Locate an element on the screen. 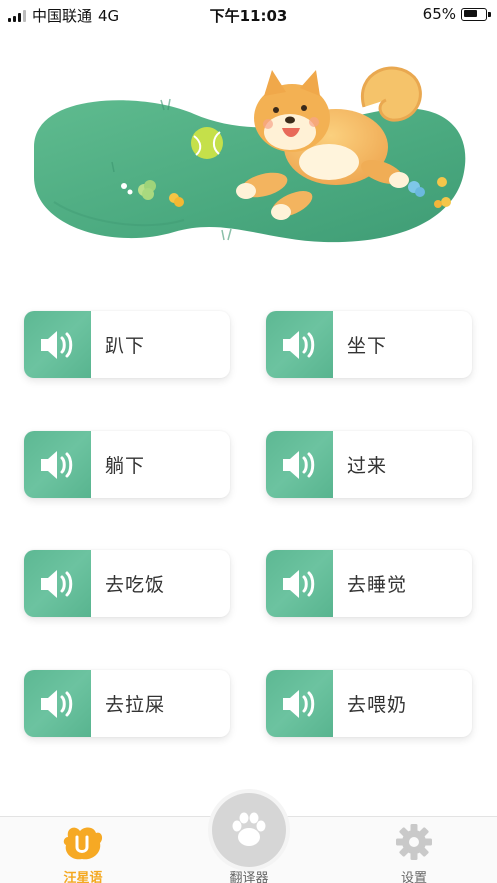 The image size is (497, 883). command-button-qu-shui-jiao: 去睡觉 is located at coordinates (369, 583).